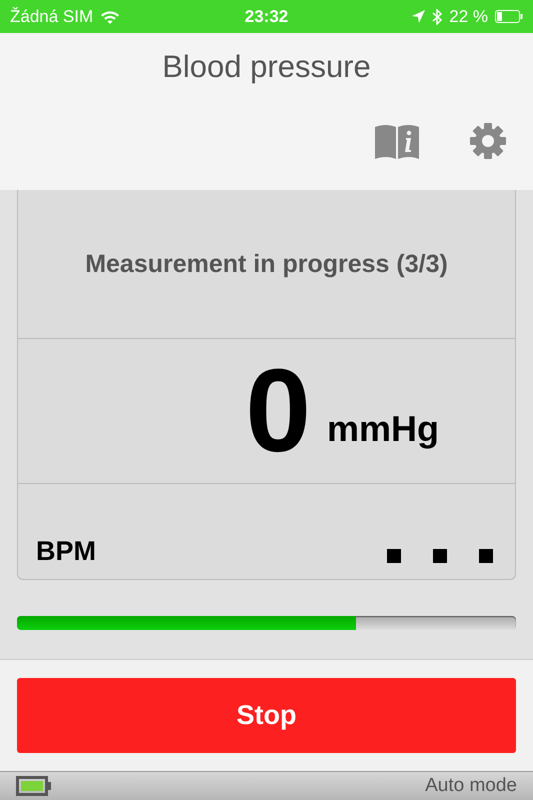 This screenshot has height=800, width=533. Describe the element at coordinates (278, 411) in the screenshot. I see `pressure-value: 0` at that location.